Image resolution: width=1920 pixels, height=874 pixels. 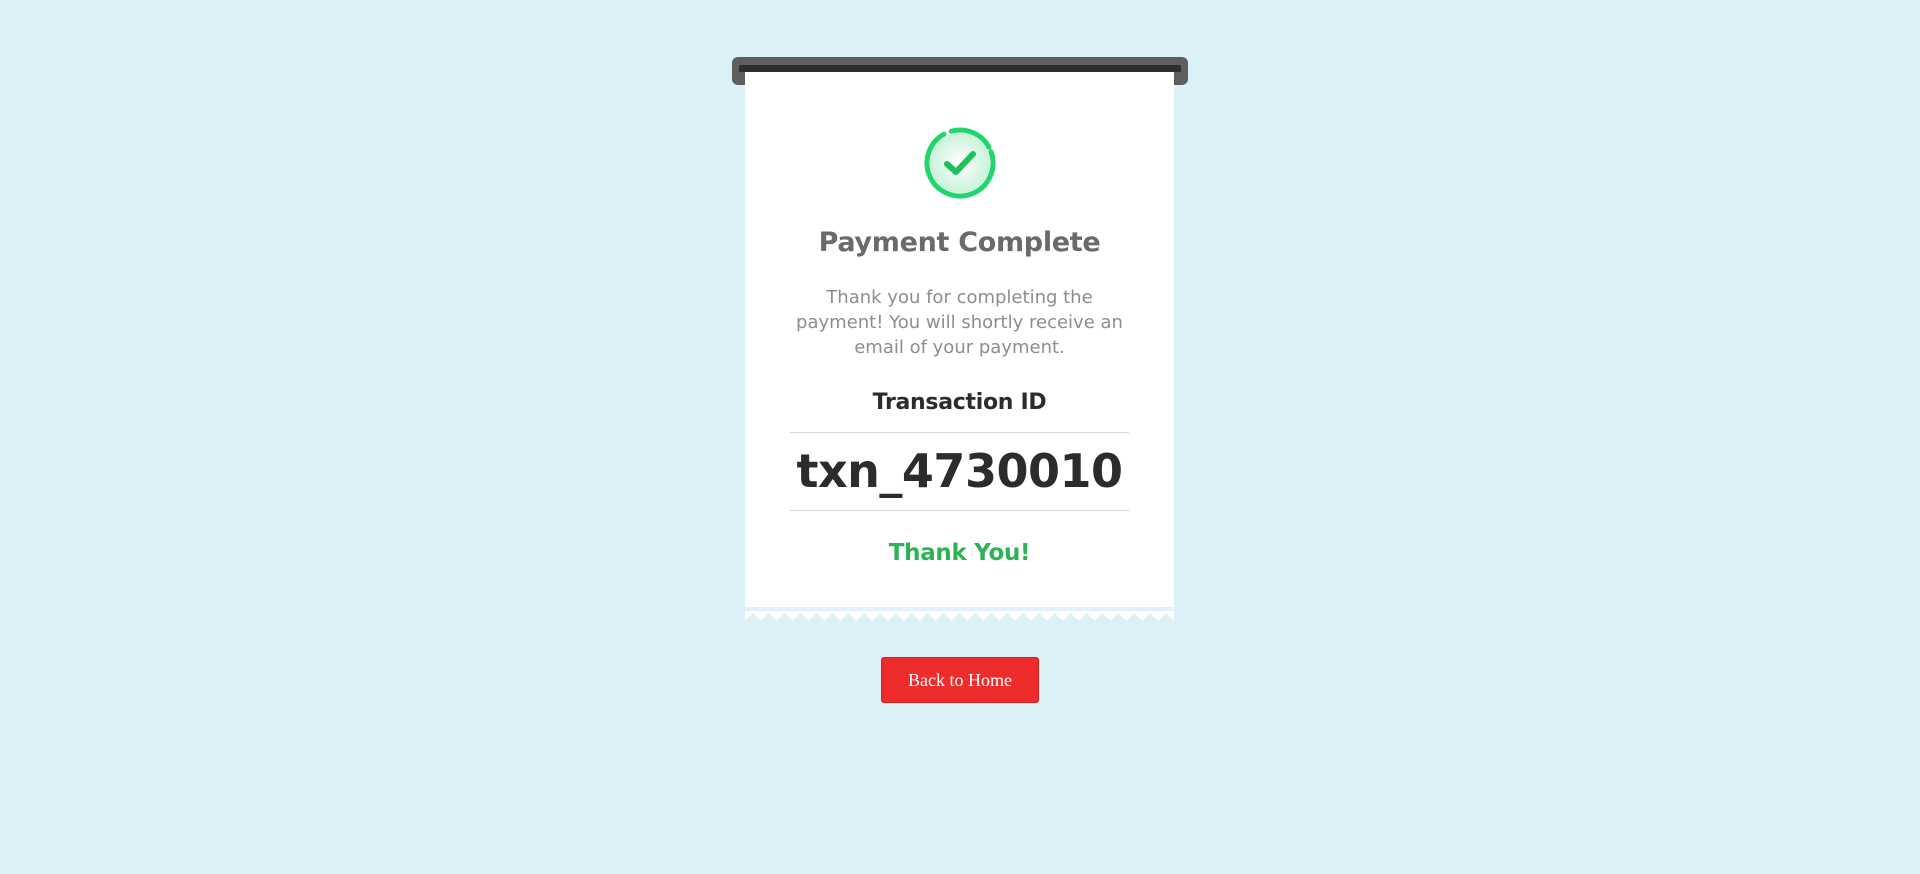 What do you see at coordinates (959, 242) in the screenshot?
I see `page-title: Payment Complete` at bounding box center [959, 242].